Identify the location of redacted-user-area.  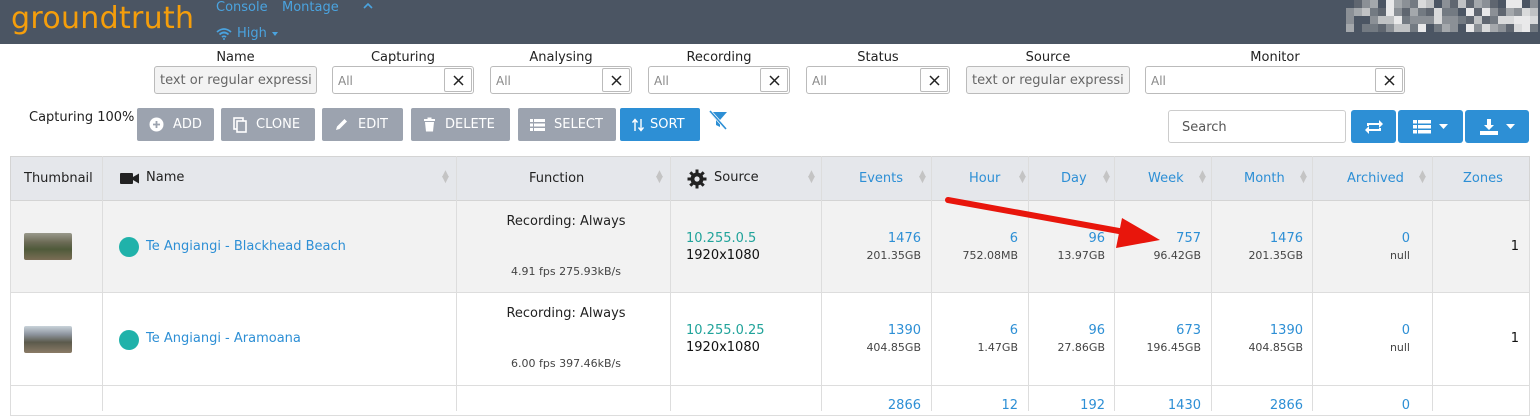
(1435, 16).